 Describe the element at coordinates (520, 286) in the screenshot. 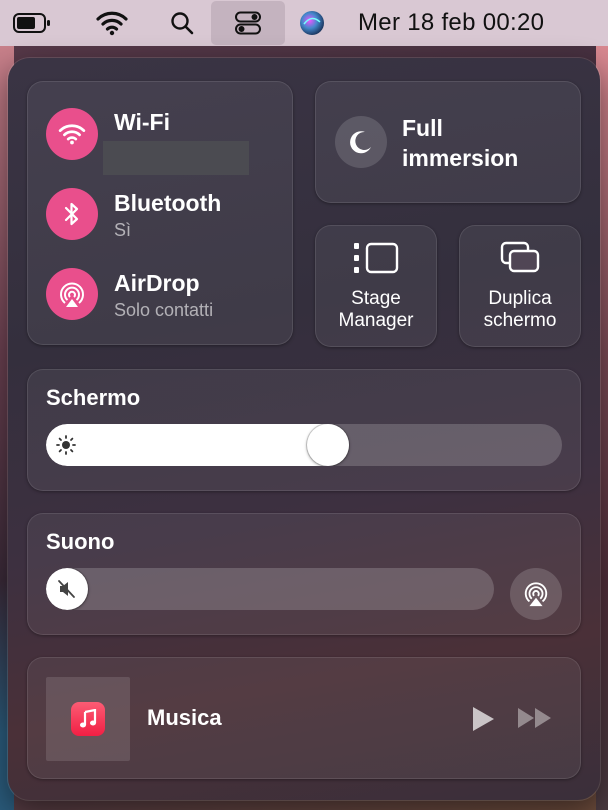

I see `screen-mirroring-button: Duplica schermo` at that location.